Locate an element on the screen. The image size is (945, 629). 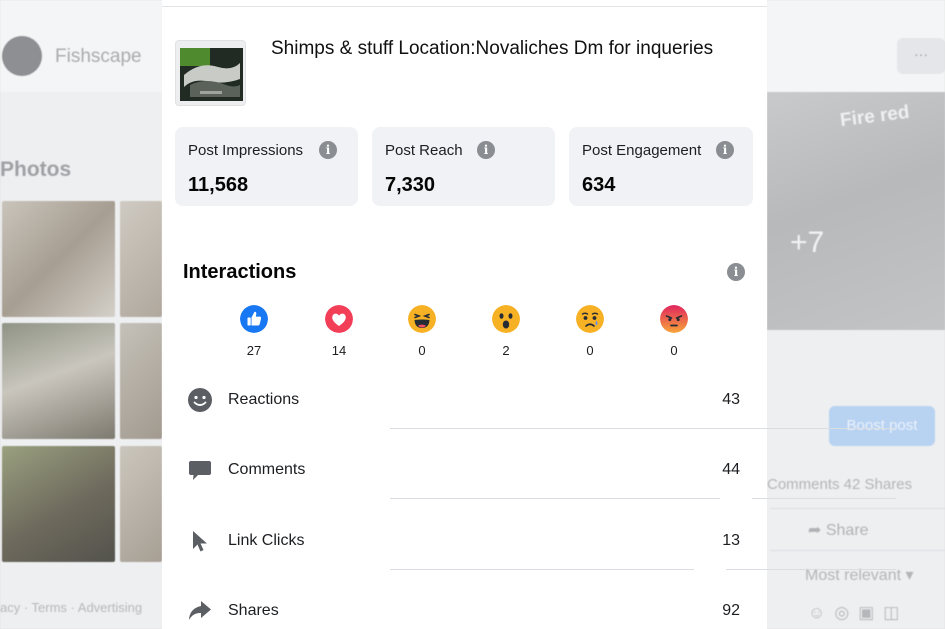
share-action: ➦ Share is located at coordinates (838, 530).